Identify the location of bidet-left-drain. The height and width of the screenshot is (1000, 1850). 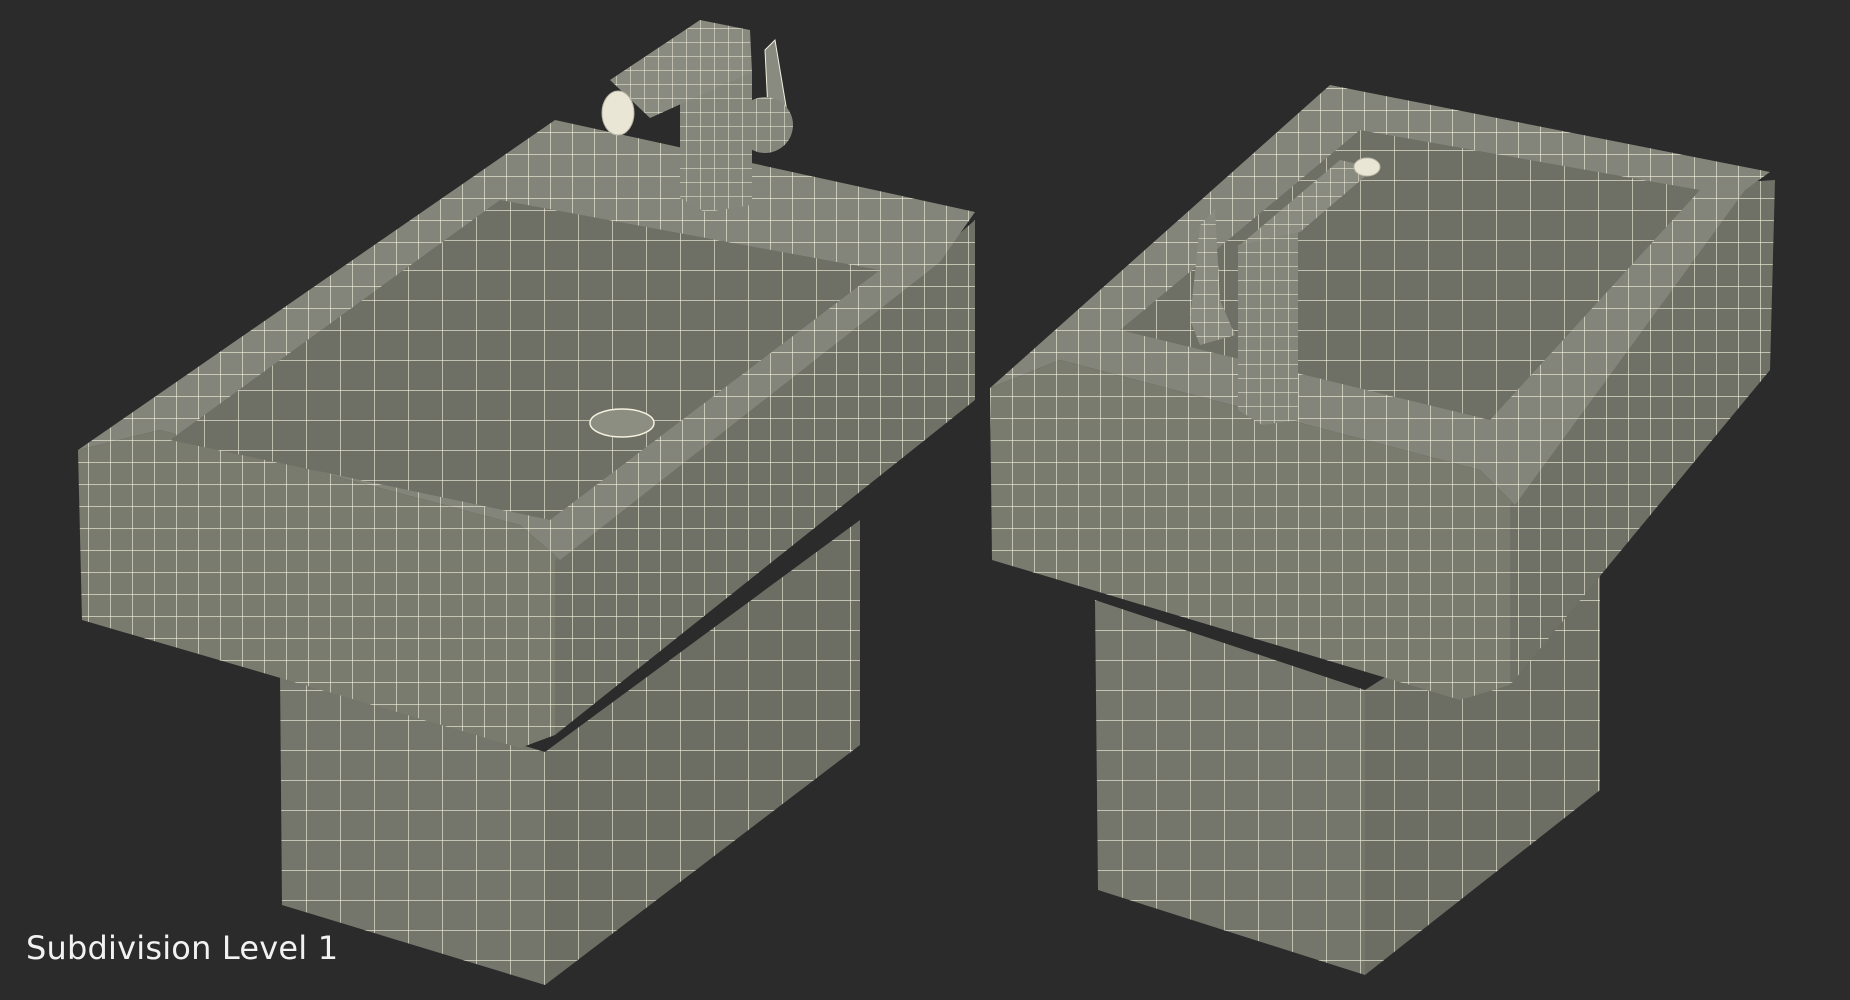
(622, 423).